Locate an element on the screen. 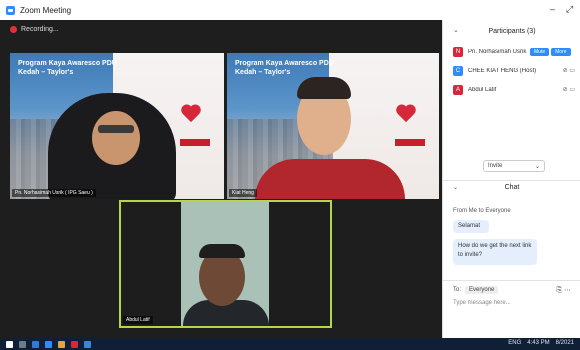  participant-row: C CHEE KIAT HENG (Host) ⊘ ▭ is located at coordinates (511, 70).